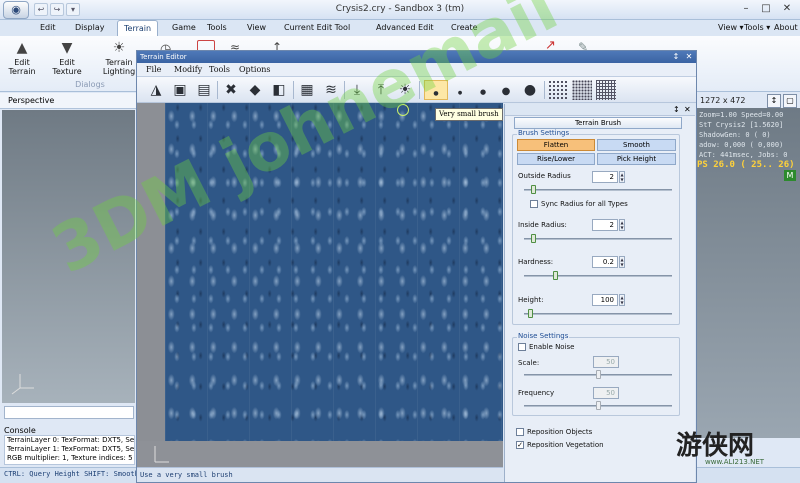 The image size is (800, 483). I want to click on import-icon: ⤓, so click(357, 90).